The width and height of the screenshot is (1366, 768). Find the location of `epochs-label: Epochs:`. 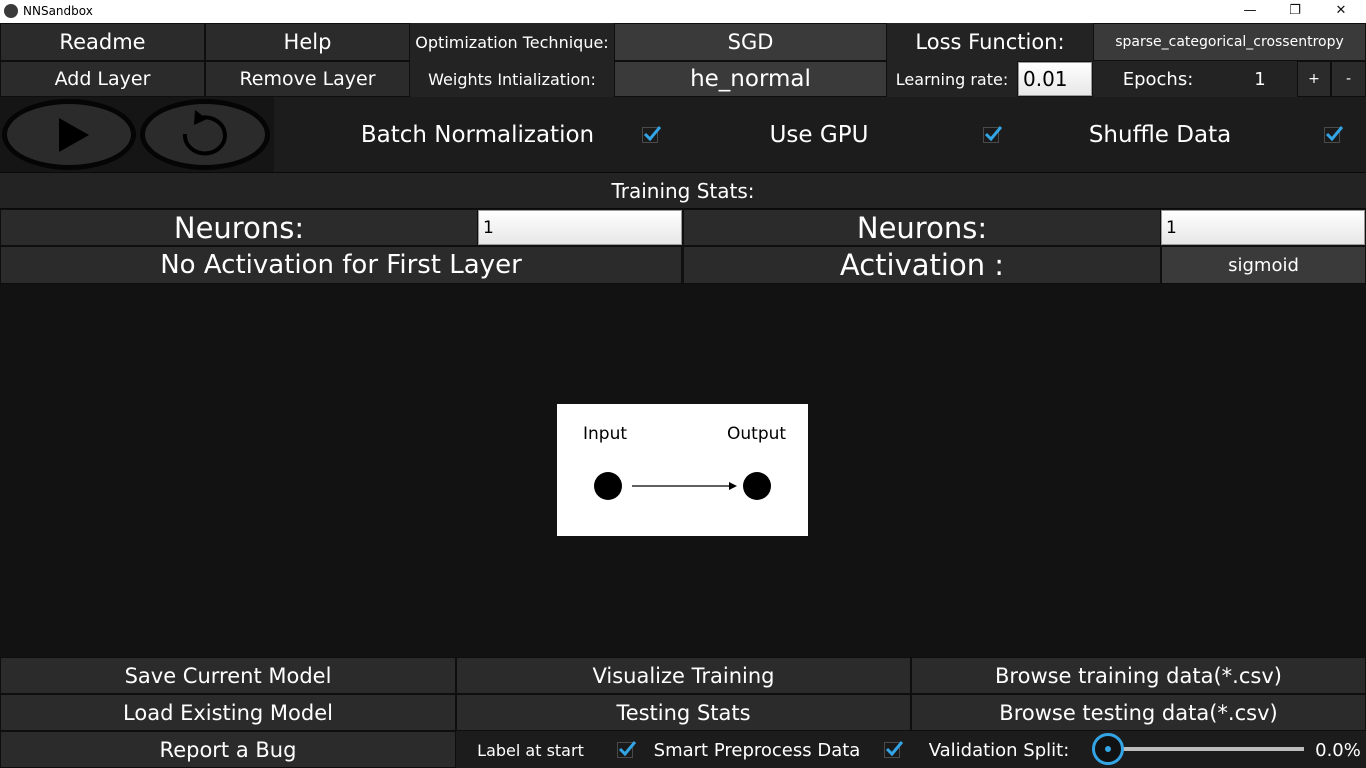

epochs-label: Epochs: is located at coordinates (1158, 79).